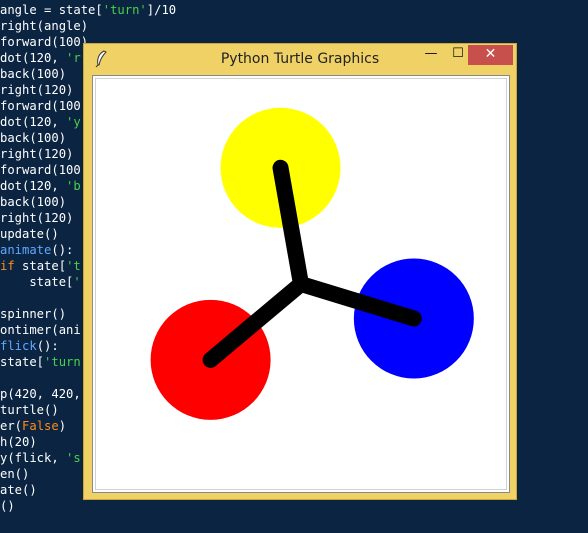 This screenshot has height=533, width=588. I want to click on code-line: dot(120, 'b, so click(40, 186).